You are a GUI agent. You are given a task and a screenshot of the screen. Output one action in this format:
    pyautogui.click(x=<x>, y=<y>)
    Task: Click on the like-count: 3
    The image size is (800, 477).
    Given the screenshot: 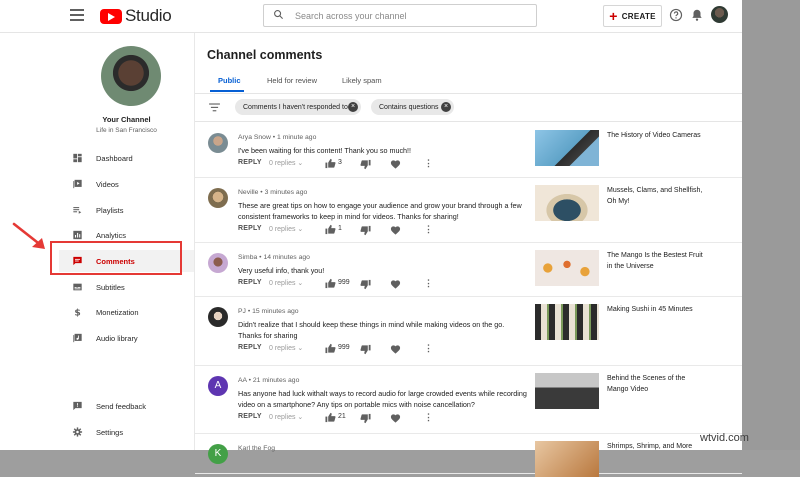 What is the action you would take?
    pyautogui.click(x=340, y=162)
    